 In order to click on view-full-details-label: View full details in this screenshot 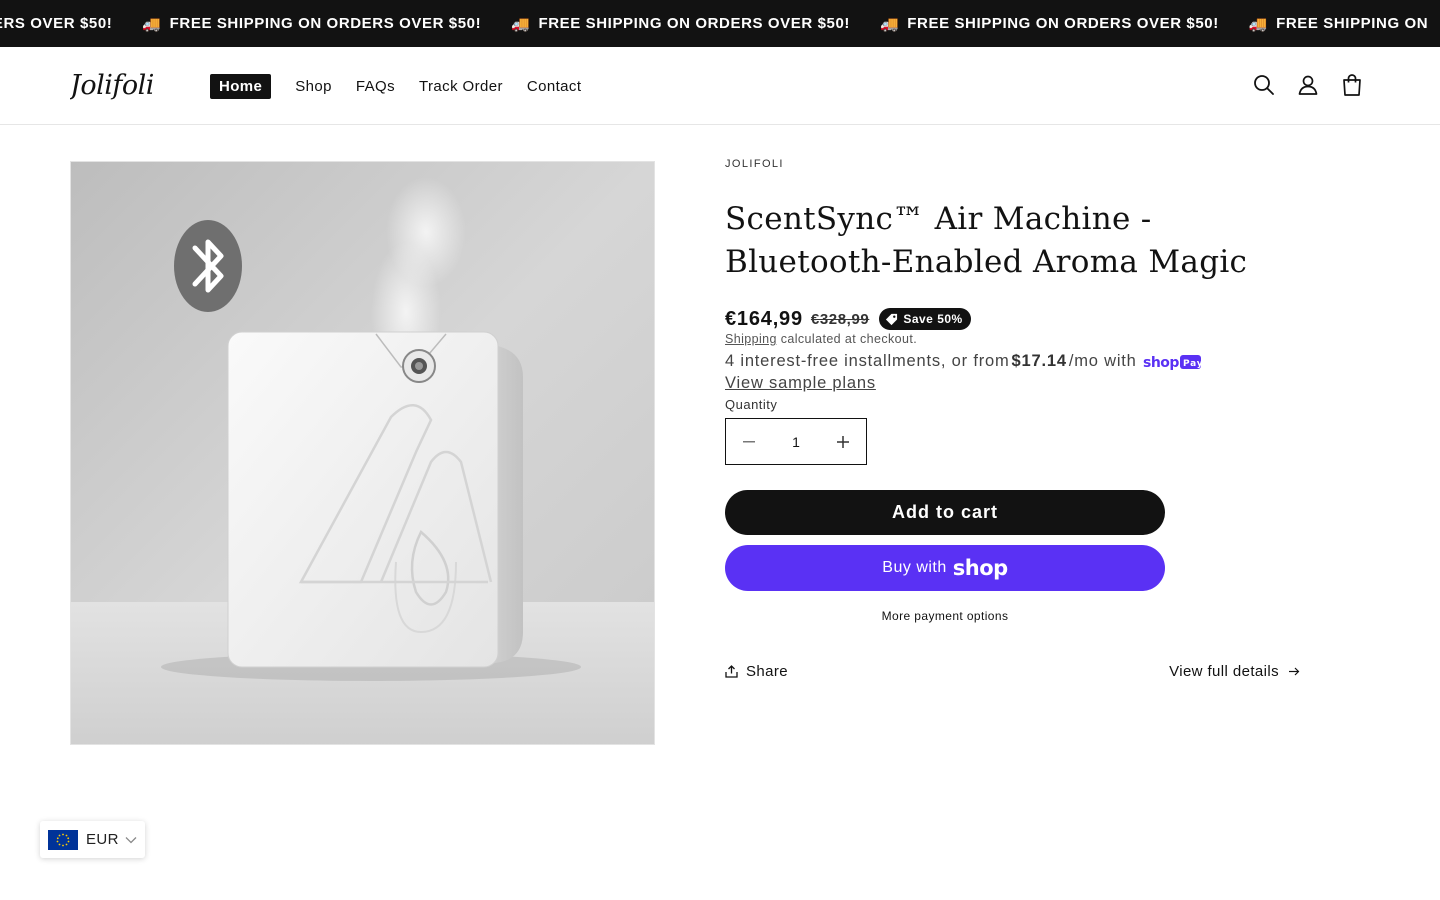, I will do `click(1224, 671)`.